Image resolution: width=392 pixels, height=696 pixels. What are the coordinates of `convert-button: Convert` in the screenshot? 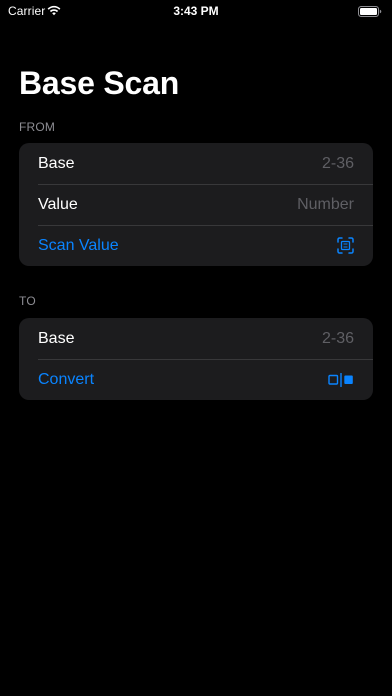 It's located at (196, 379).